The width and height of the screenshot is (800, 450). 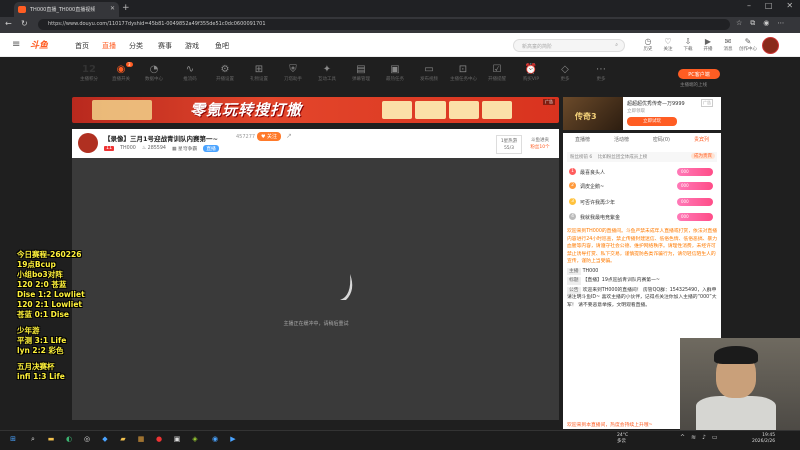 What do you see at coordinates (121, 72) in the screenshot?
I see `tool-live-switch: ◉ 直播开关 3` at bounding box center [121, 72].